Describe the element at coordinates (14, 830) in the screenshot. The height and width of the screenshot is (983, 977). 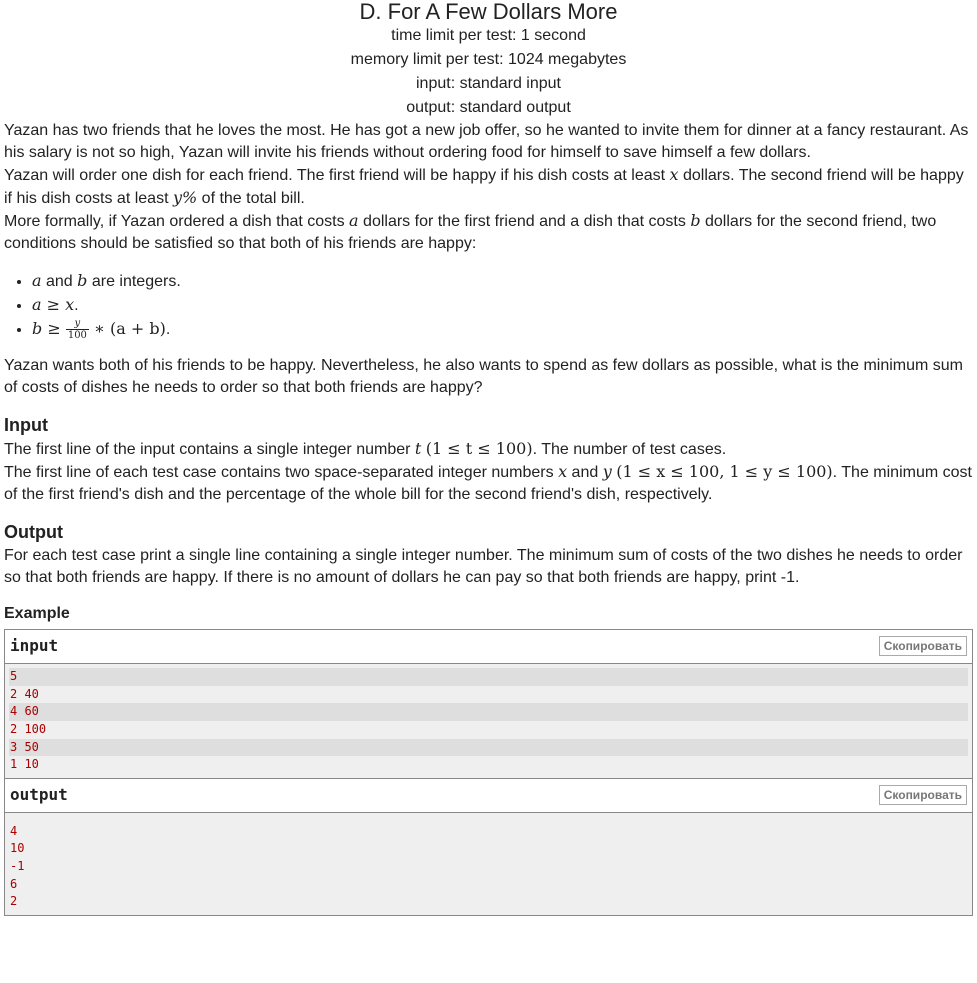
I see `output-line: 4` at that location.